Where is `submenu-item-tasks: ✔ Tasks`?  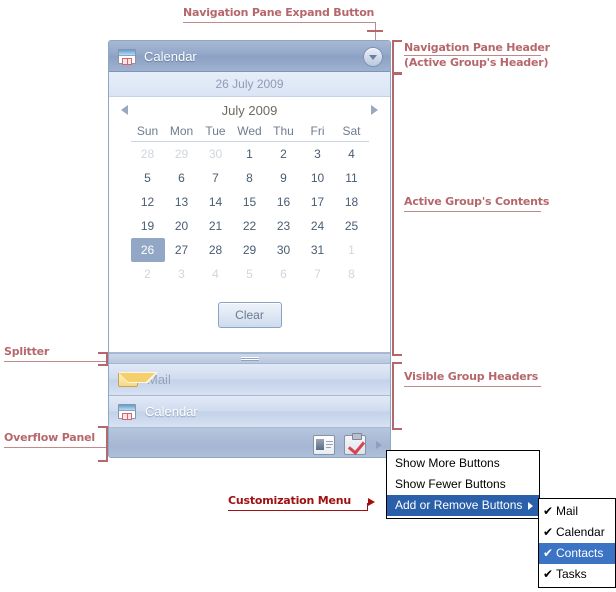 submenu-item-tasks: ✔ Tasks is located at coordinates (577, 574).